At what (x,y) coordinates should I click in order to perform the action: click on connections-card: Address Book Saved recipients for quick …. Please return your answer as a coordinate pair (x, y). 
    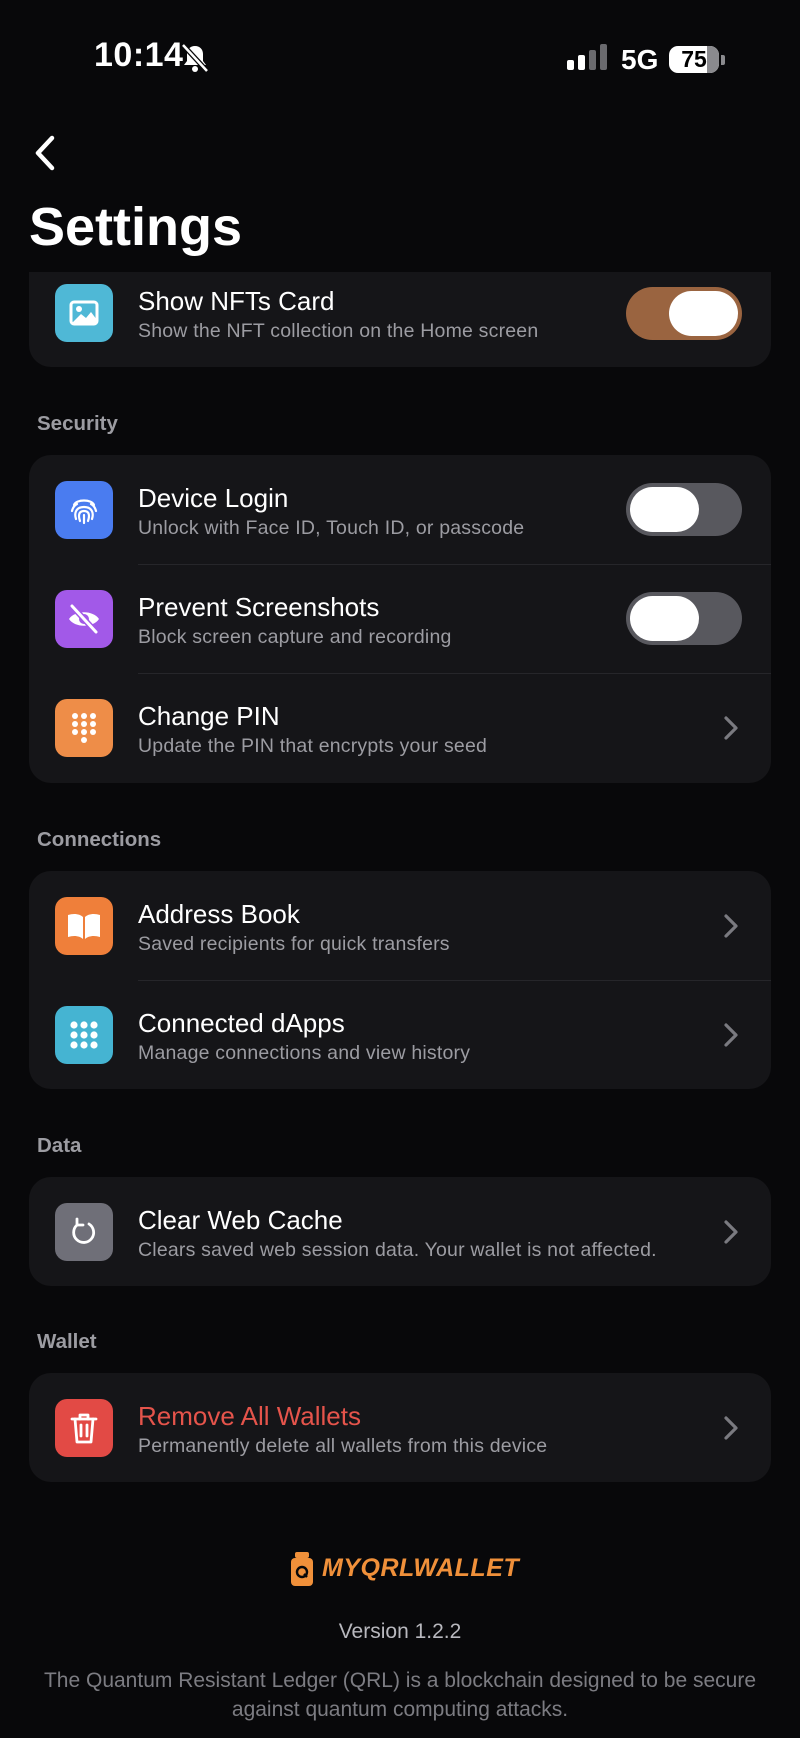
    Looking at the image, I should click on (400, 980).